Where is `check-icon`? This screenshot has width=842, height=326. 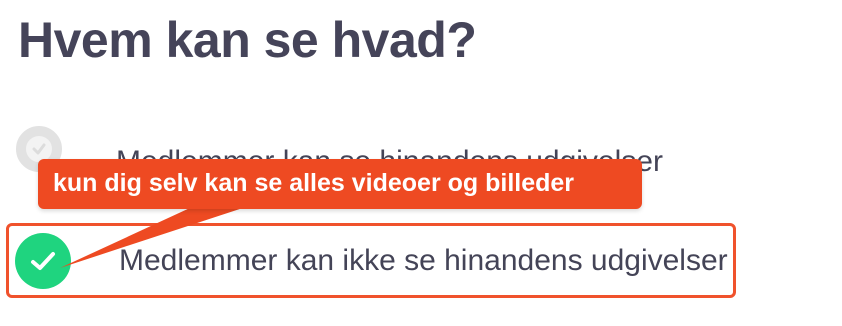 check-icon is located at coordinates (43, 261).